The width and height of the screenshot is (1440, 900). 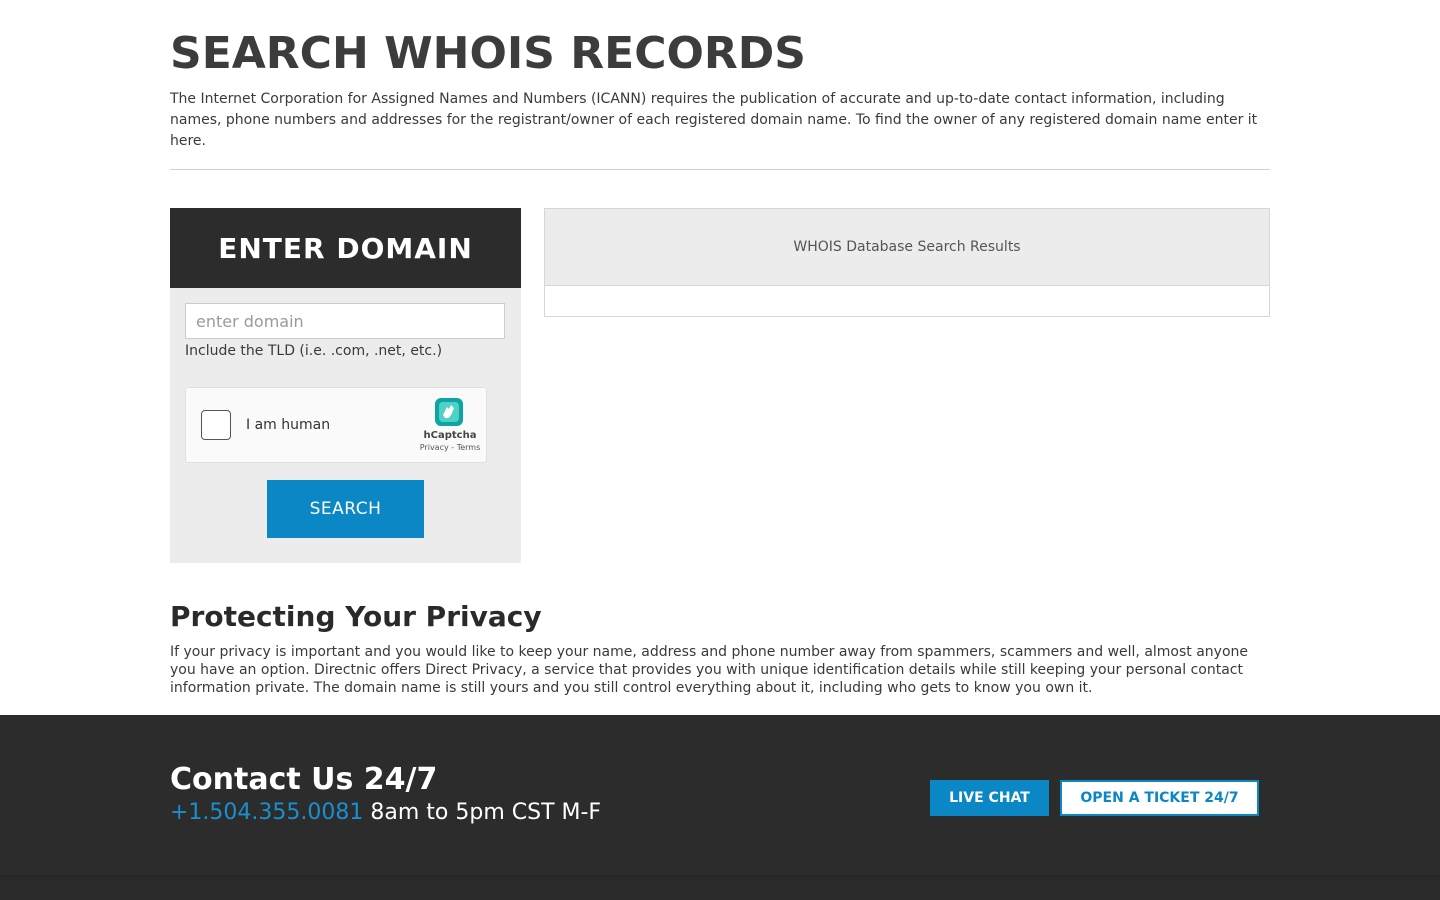 I want to click on contact-line: +1.504.355.0081 8am to 5pm CST M-F, so click(x=385, y=812).